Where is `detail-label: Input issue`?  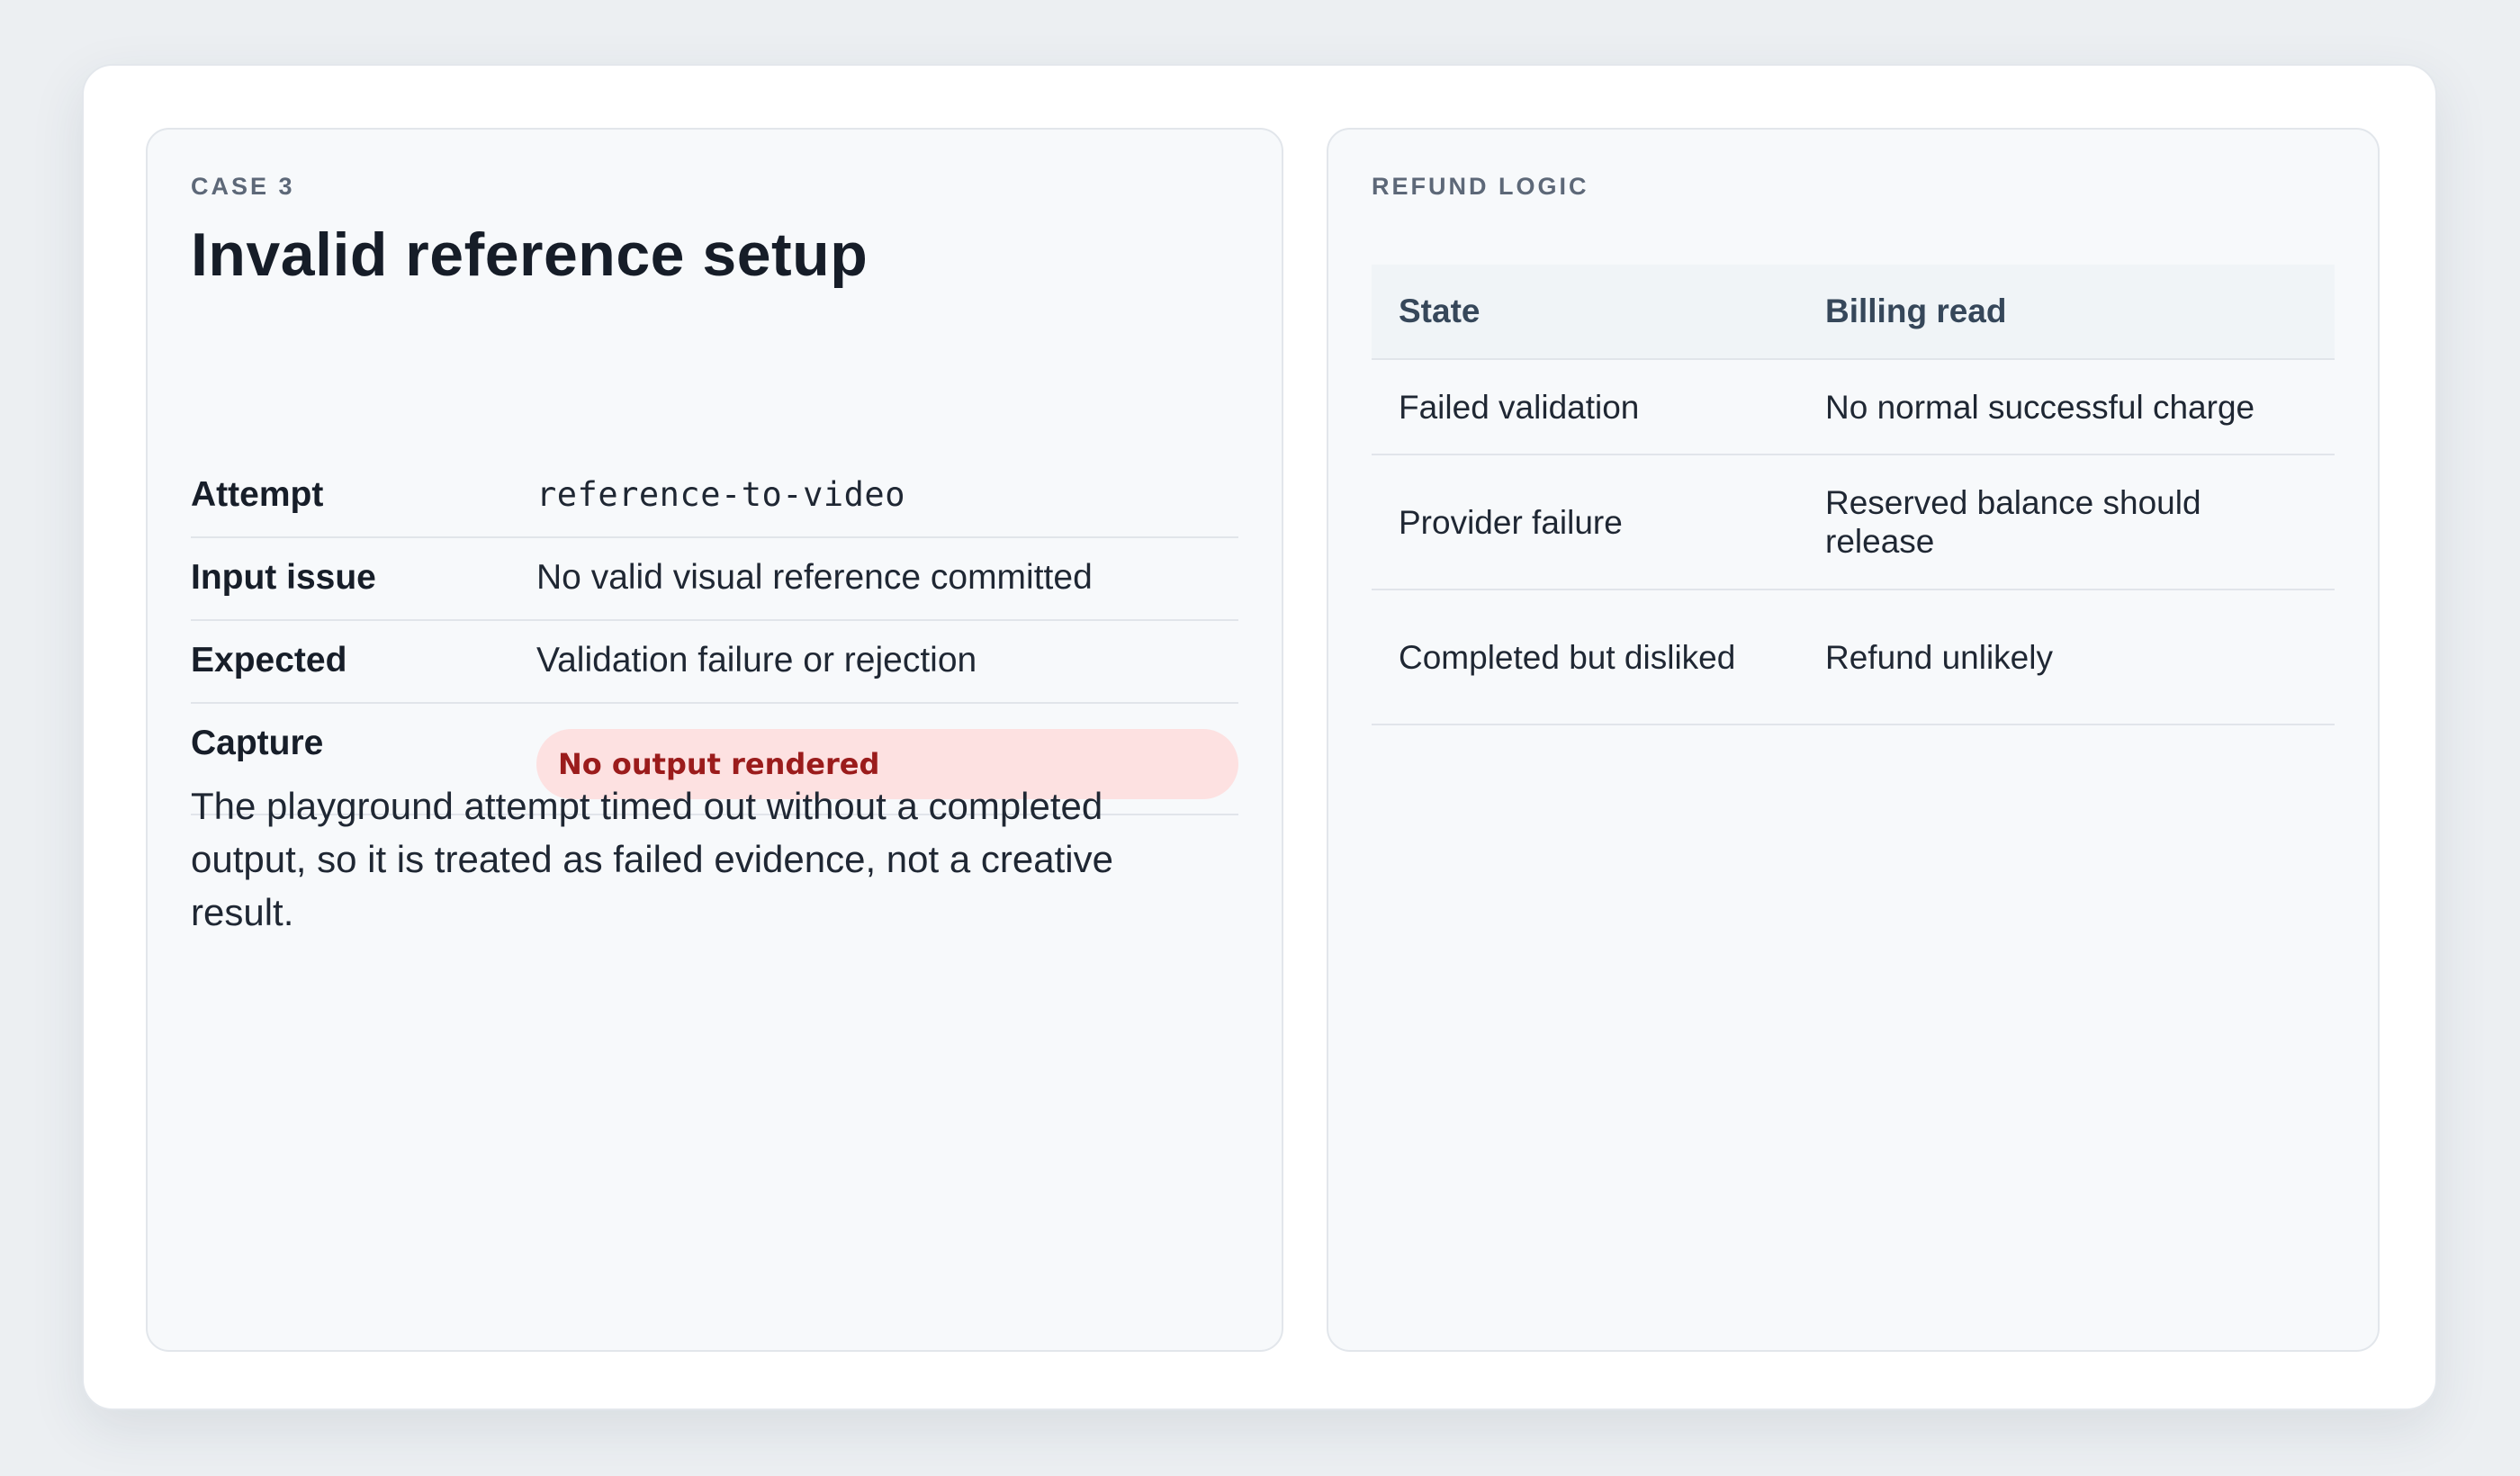 detail-label: Input issue is located at coordinates (283, 578).